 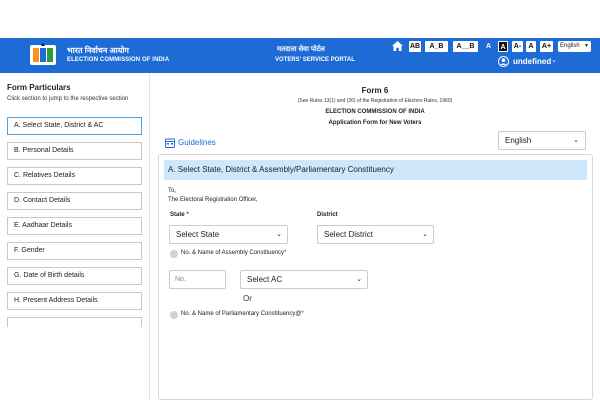 I want to click on sidebar-item-select-state: A. Select State, District & AC, so click(x=74, y=126).